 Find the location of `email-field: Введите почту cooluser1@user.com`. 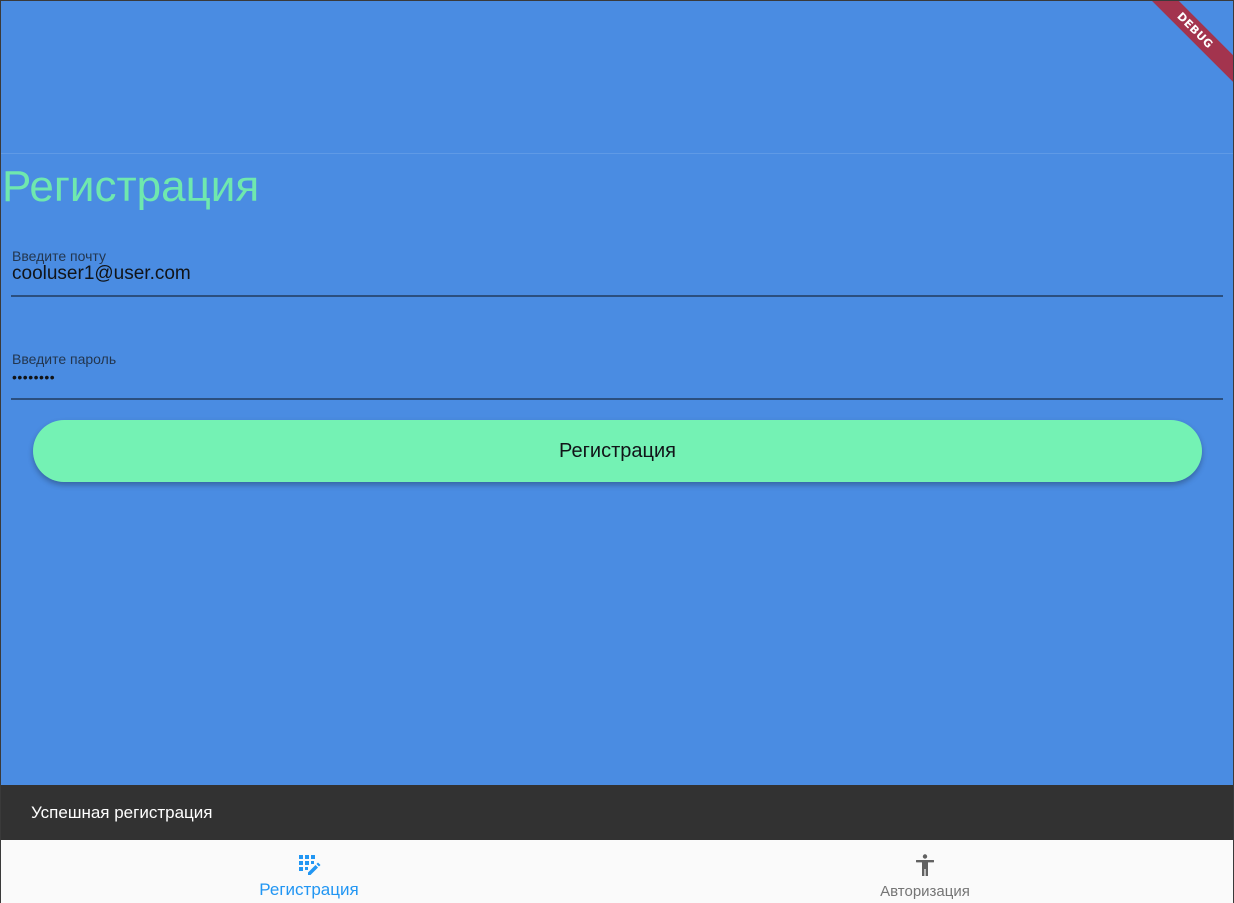

email-field: Введите почту cooluser1@user.com is located at coordinates (617, 270).